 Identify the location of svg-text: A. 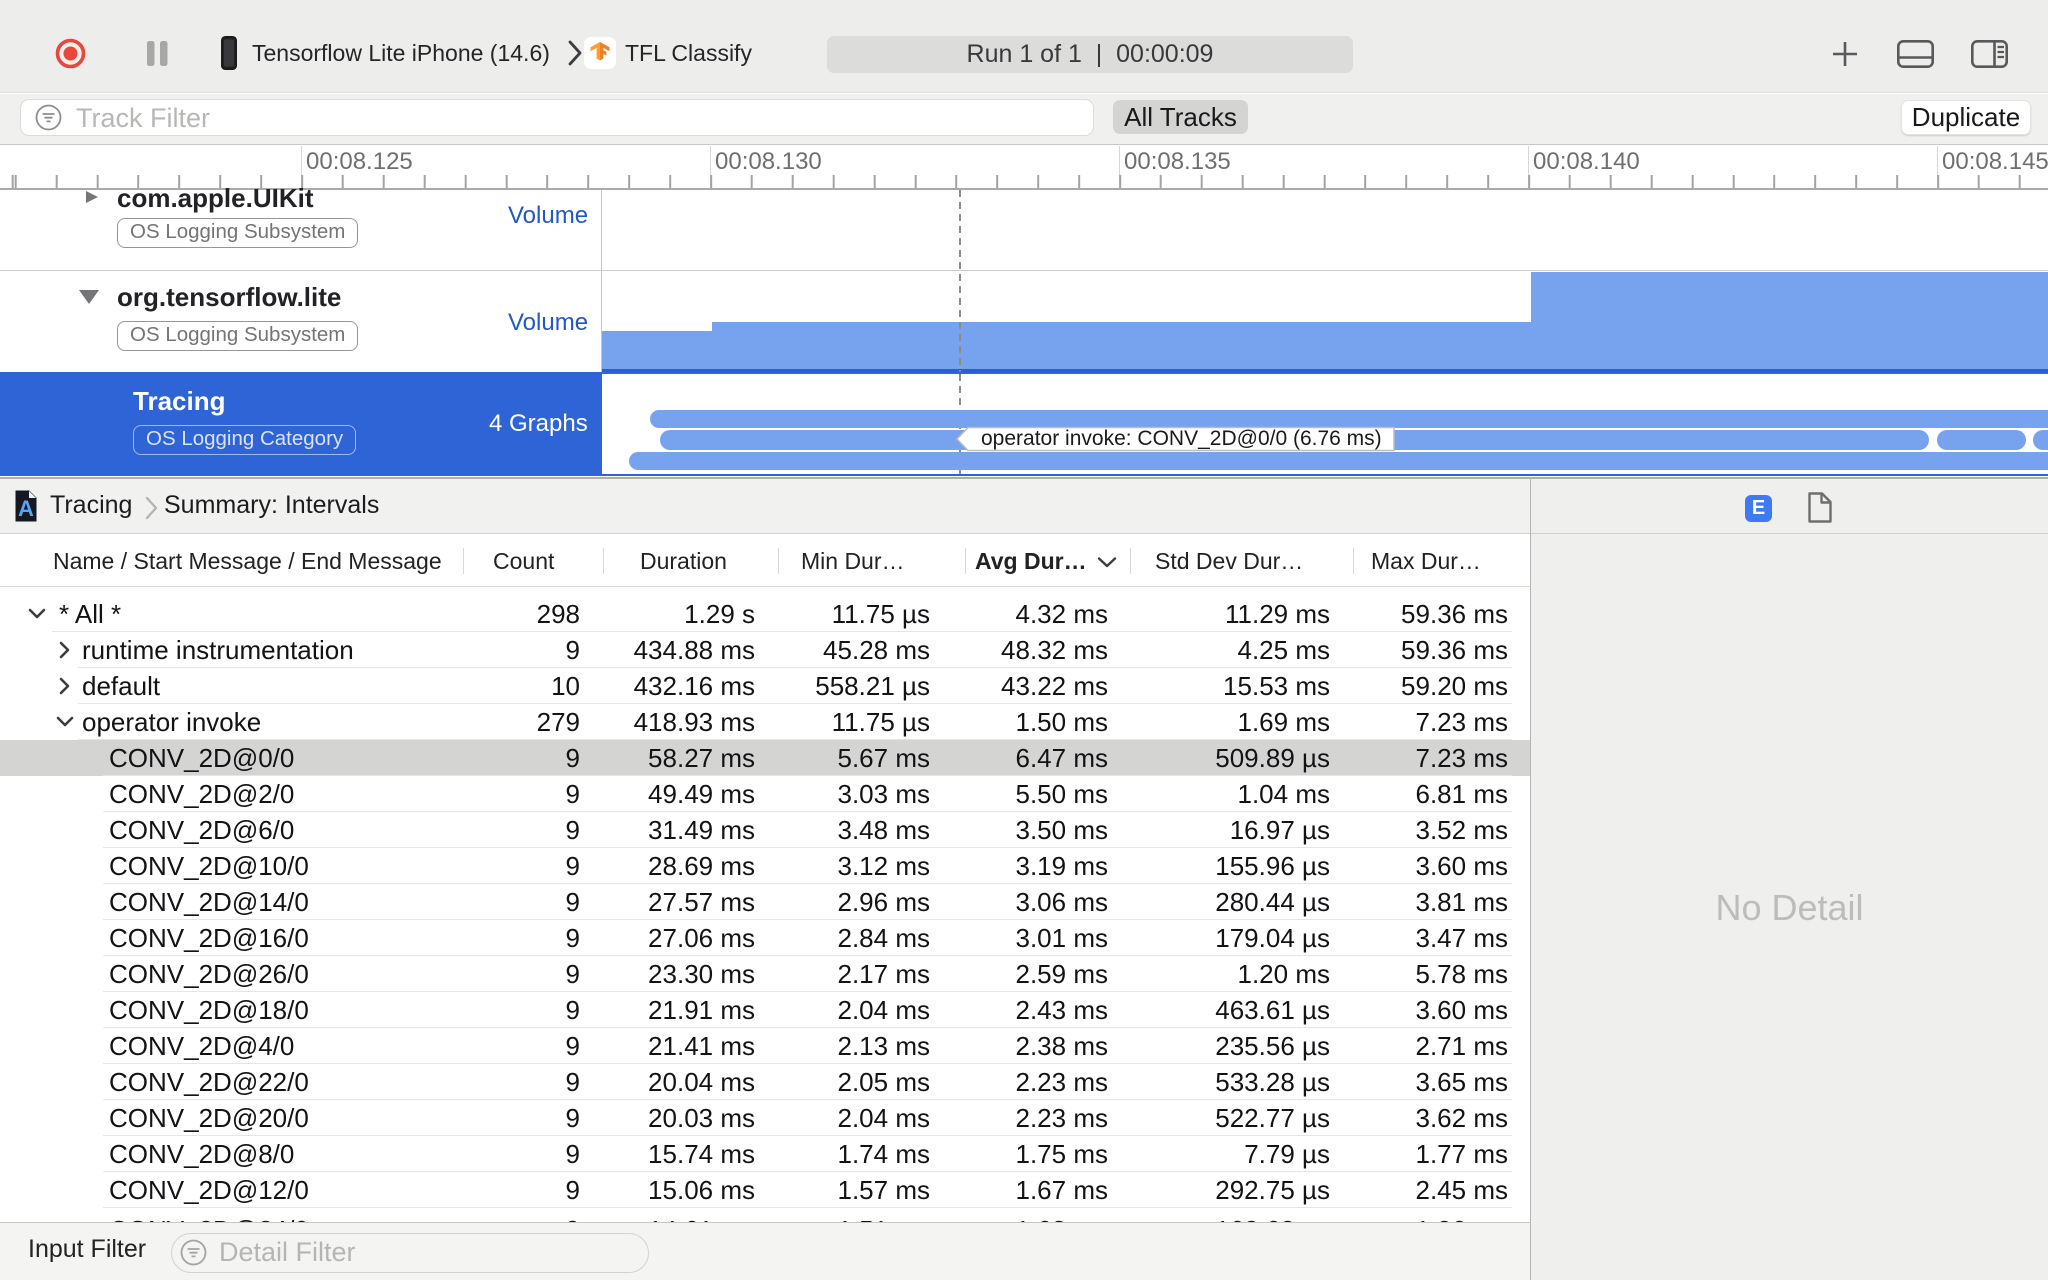
(26, 508).